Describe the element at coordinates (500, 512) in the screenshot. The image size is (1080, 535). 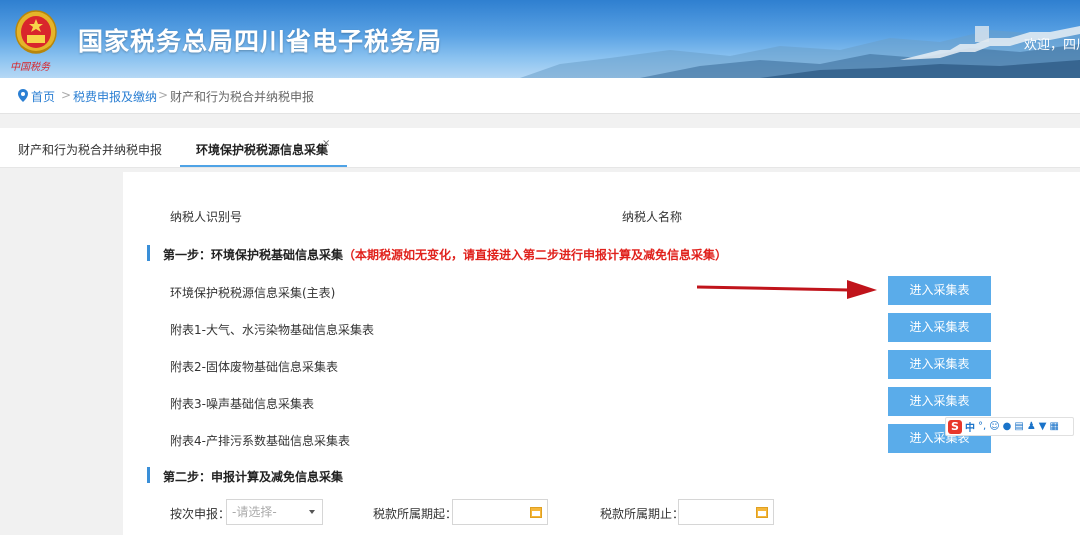
I see `period-start-date-input` at that location.